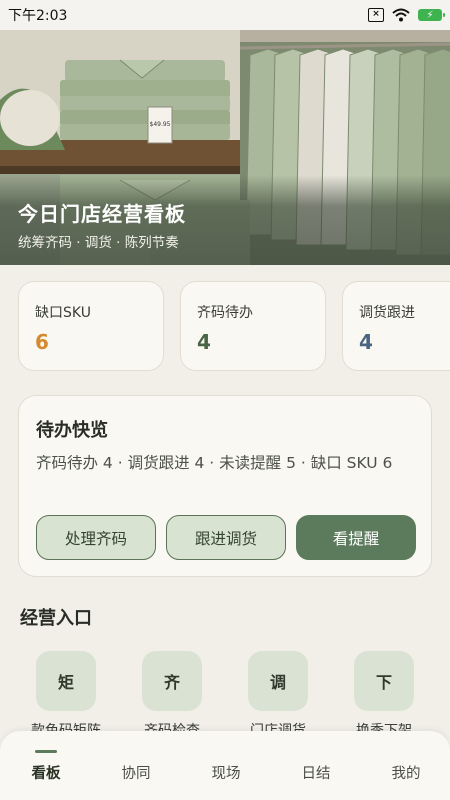 This screenshot has height=800, width=450. What do you see at coordinates (98, 243) in the screenshot?
I see `hero-subtitle: 统筹齐码 · 调货 · 陈列节奏` at bounding box center [98, 243].